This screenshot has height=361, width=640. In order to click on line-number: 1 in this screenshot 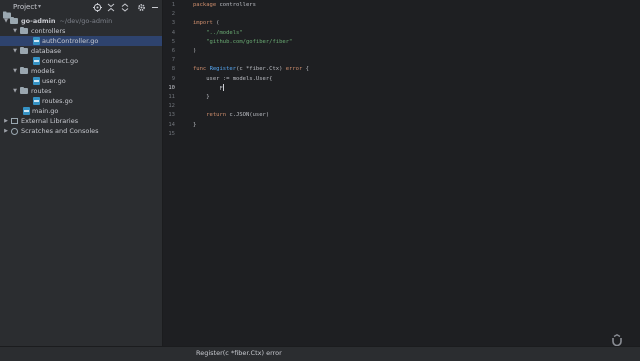, I will do `click(173, 5)`.